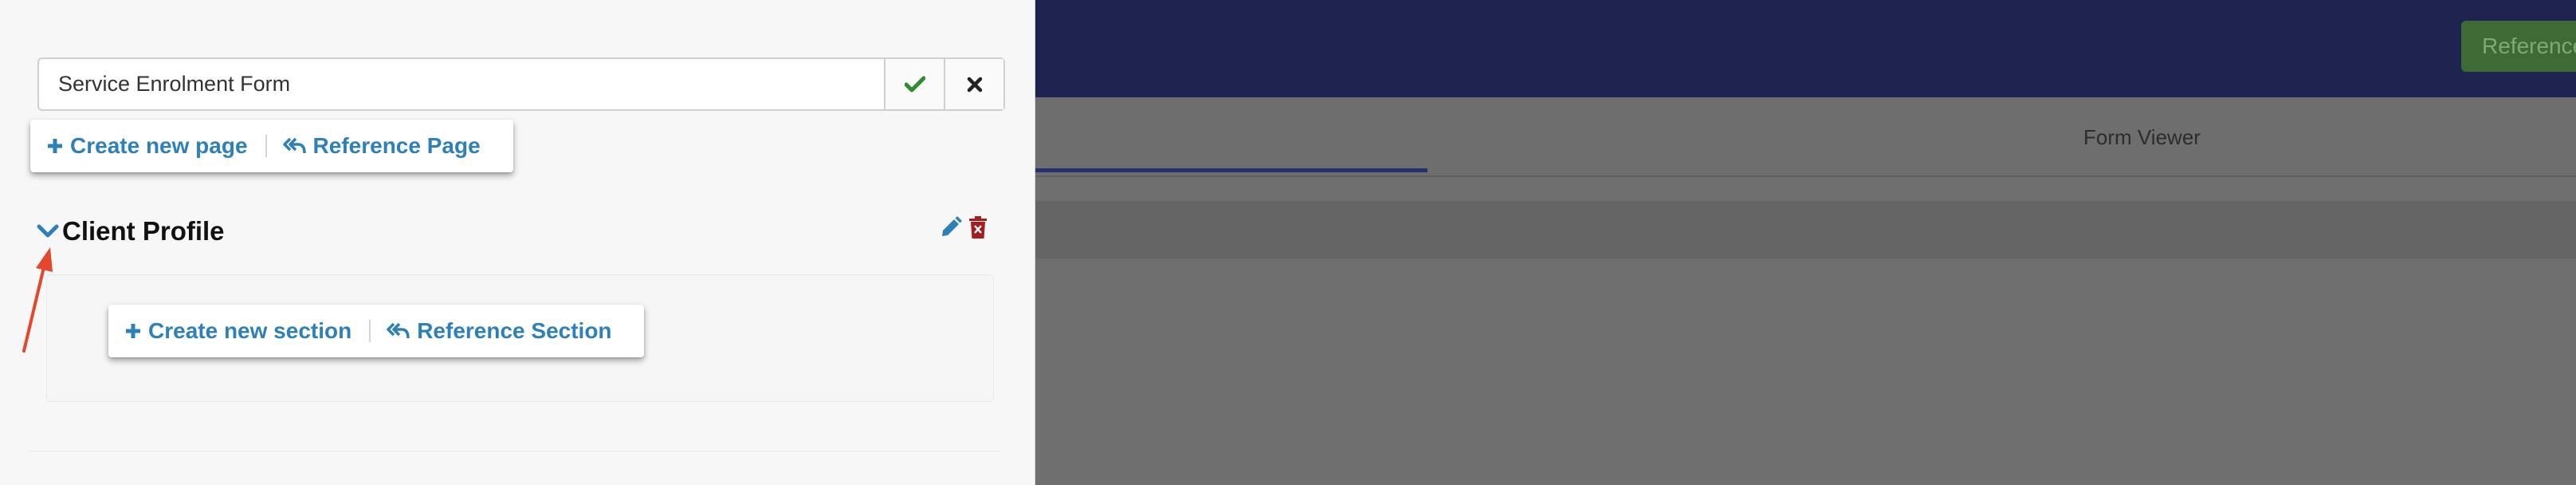 This screenshot has width=2576, height=485. Describe the element at coordinates (2142, 137) in the screenshot. I see `tab-form-viewer: Form Viewer` at that location.